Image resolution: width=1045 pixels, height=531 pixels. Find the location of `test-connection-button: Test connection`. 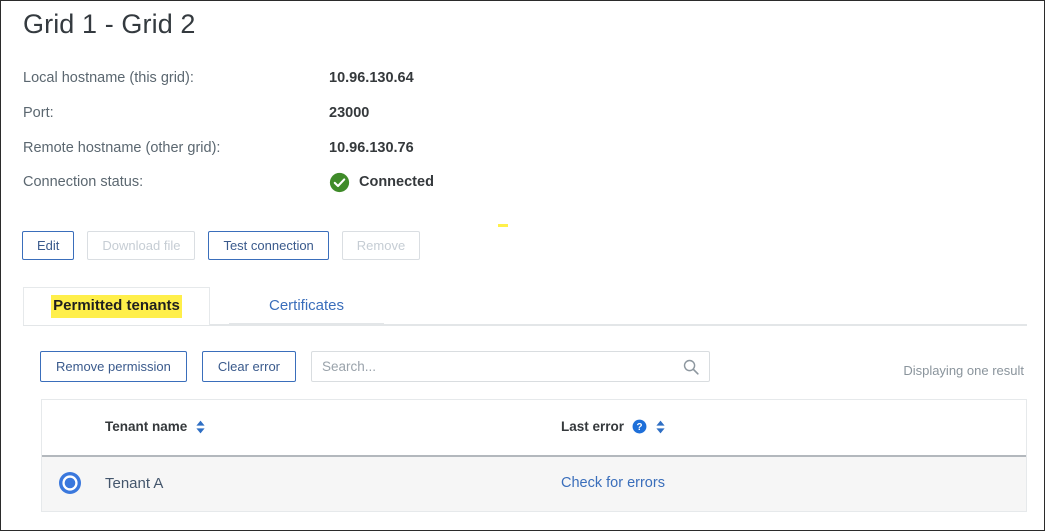

test-connection-button: Test connection is located at coordinates (268, 245).